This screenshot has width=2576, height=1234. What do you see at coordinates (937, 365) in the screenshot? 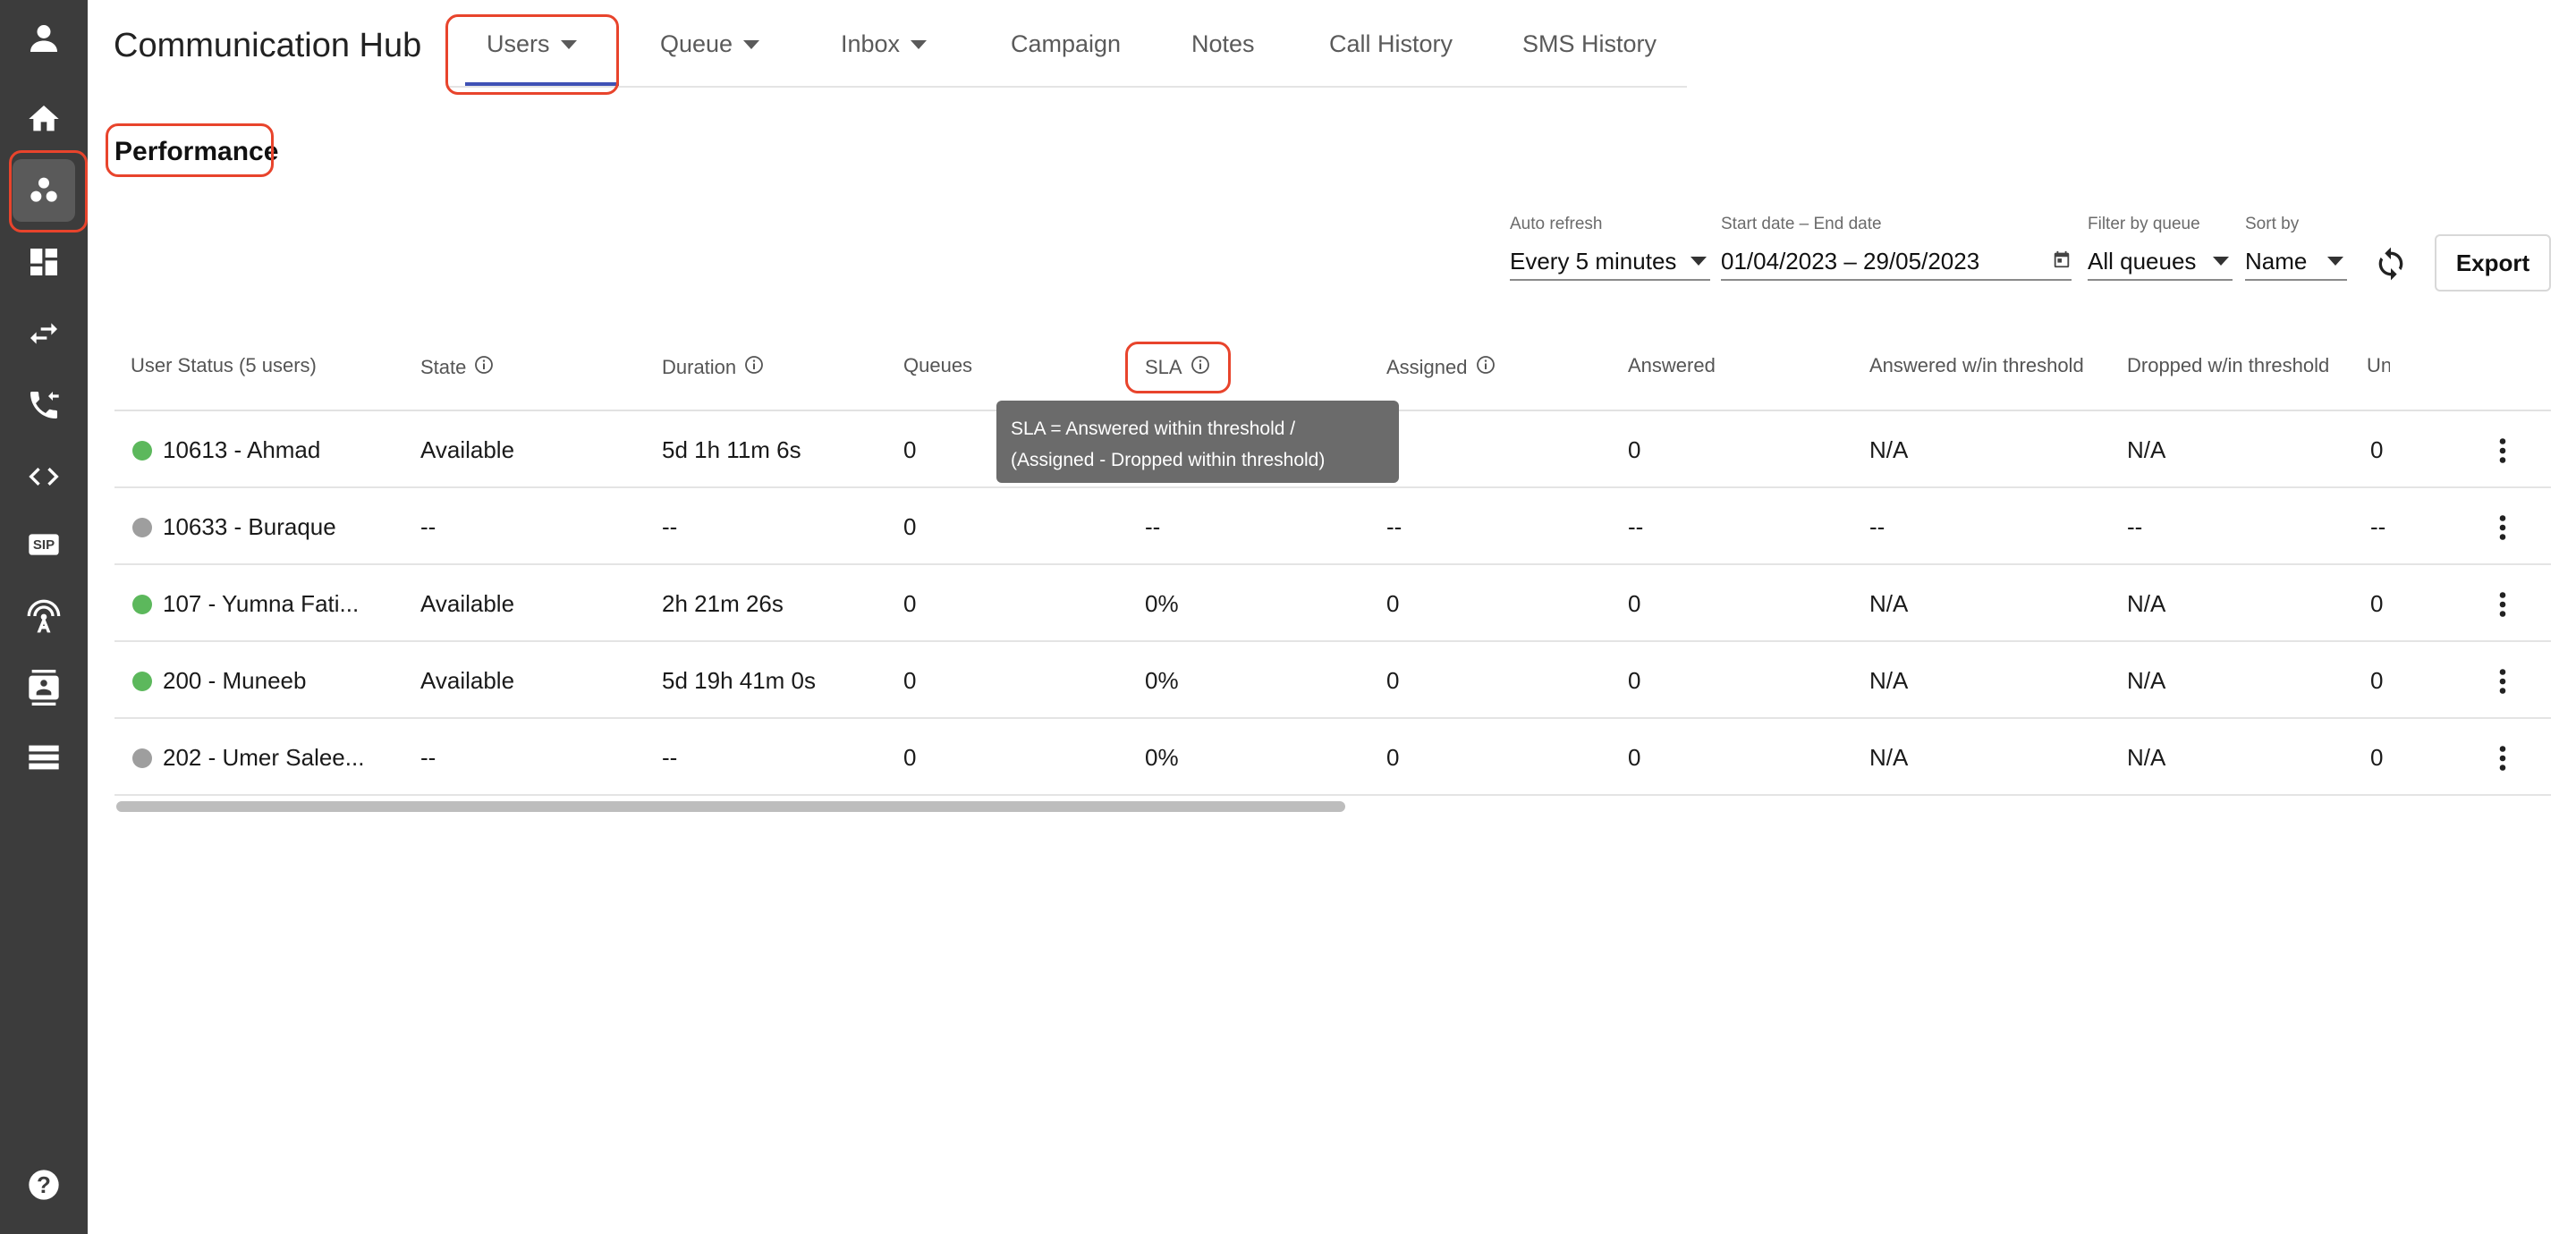
I see `column-queues: Queues` at bounding box center [937, 365].